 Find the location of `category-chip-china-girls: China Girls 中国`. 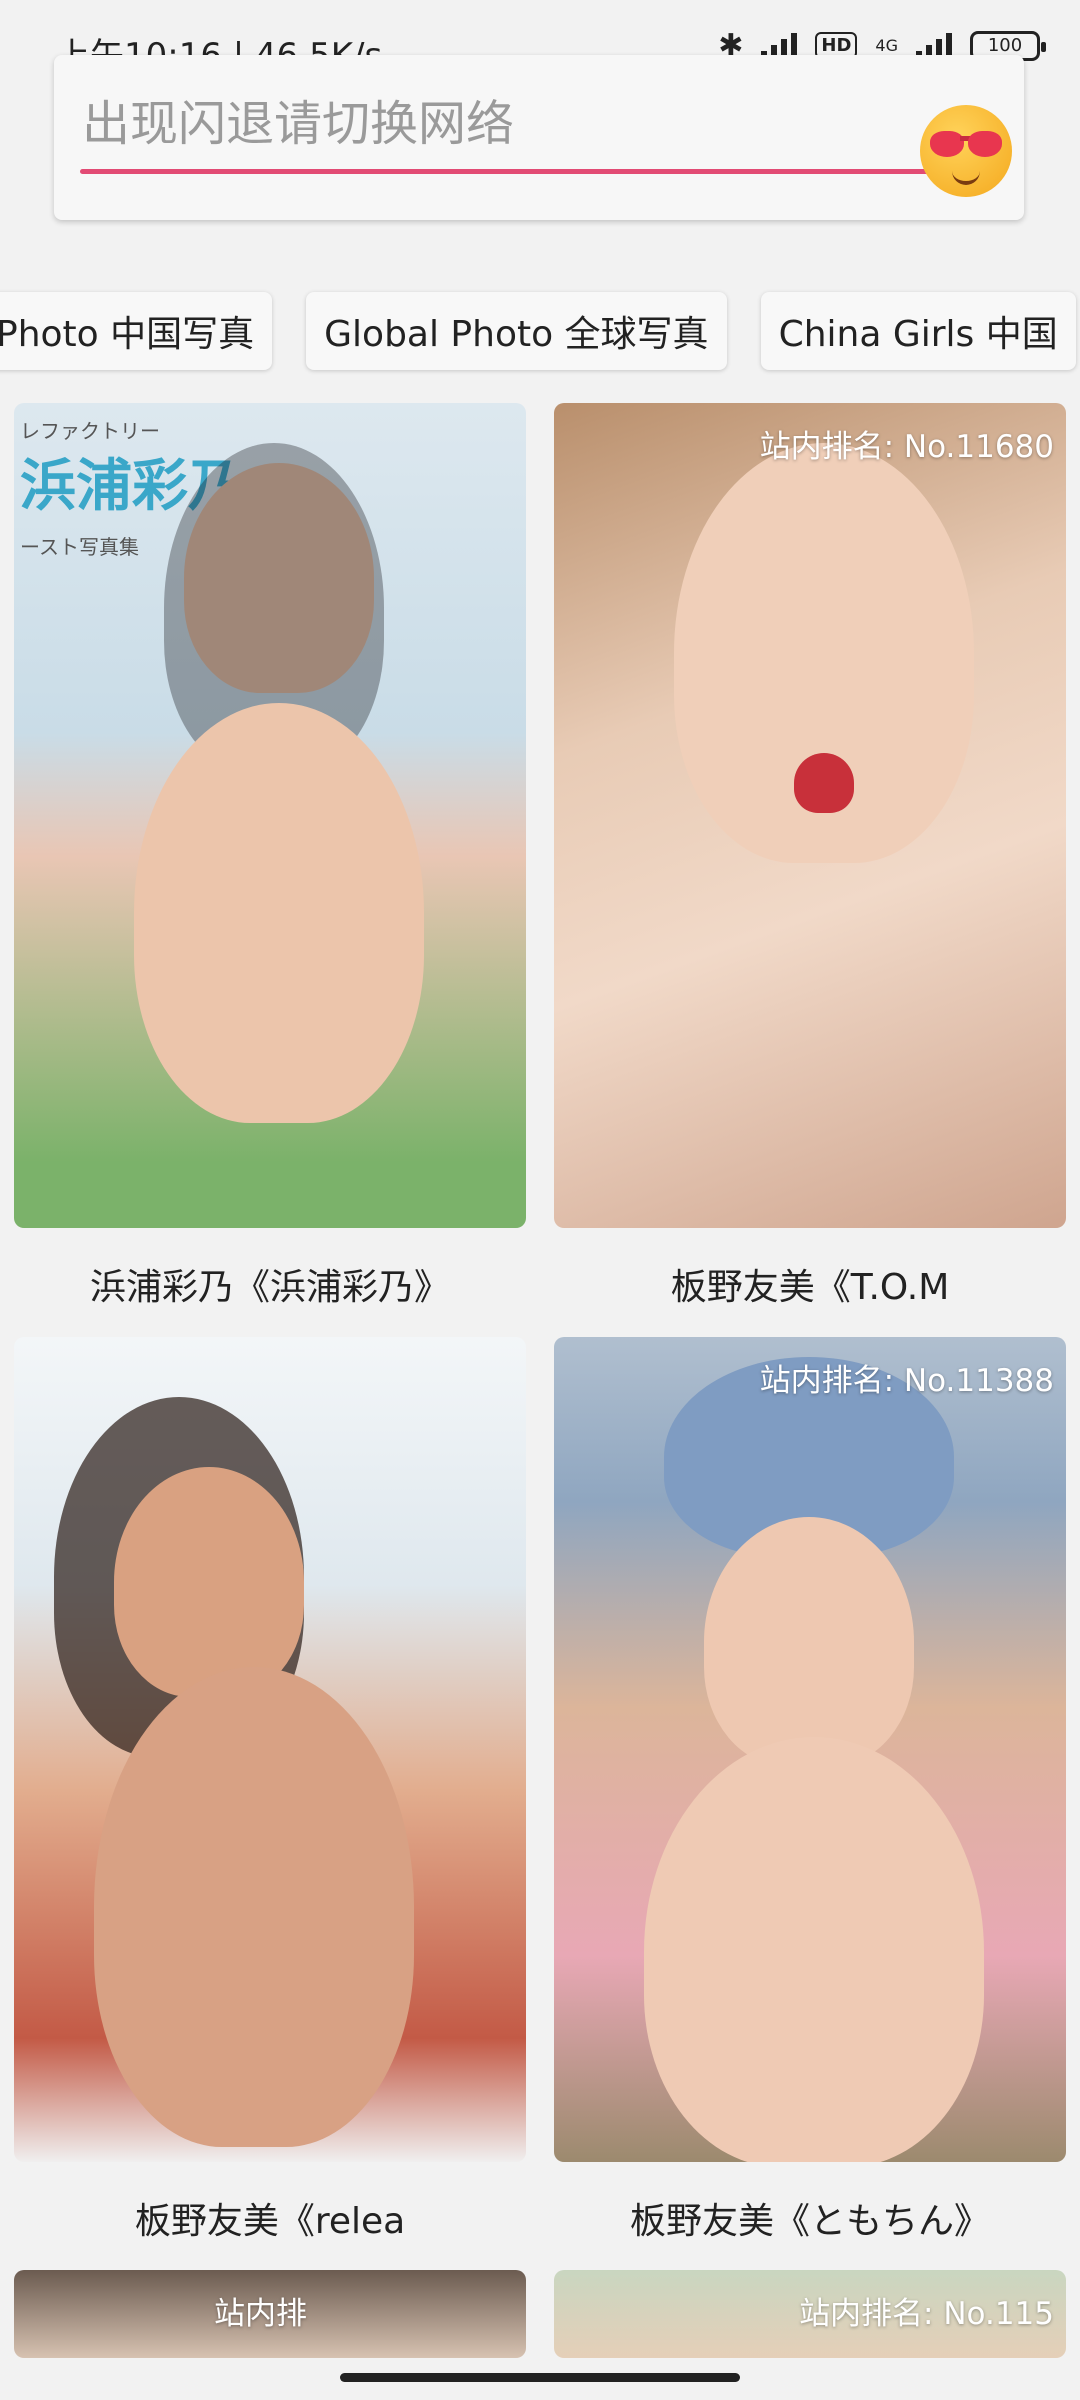

category-chip-china-girls: China Girls 中国 is located at coordinates (918, 331).